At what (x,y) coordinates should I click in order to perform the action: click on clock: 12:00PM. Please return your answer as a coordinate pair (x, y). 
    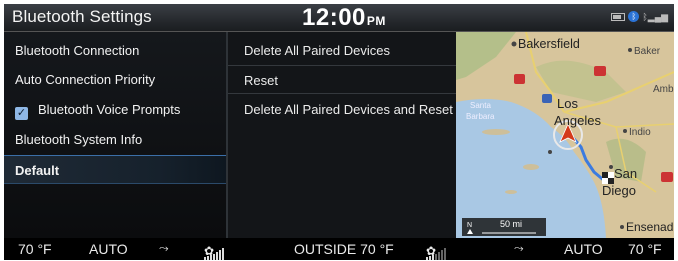
    Looking at the image, I should click on (344, 18).